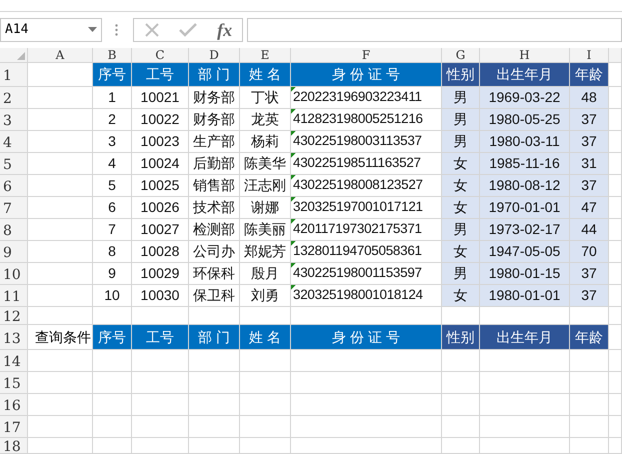 This screenshot has width=622, height=454. What do you see at coordinates (589, 55) in the screenshot?
I see `column-header: I` at bounding box center [589, 55].